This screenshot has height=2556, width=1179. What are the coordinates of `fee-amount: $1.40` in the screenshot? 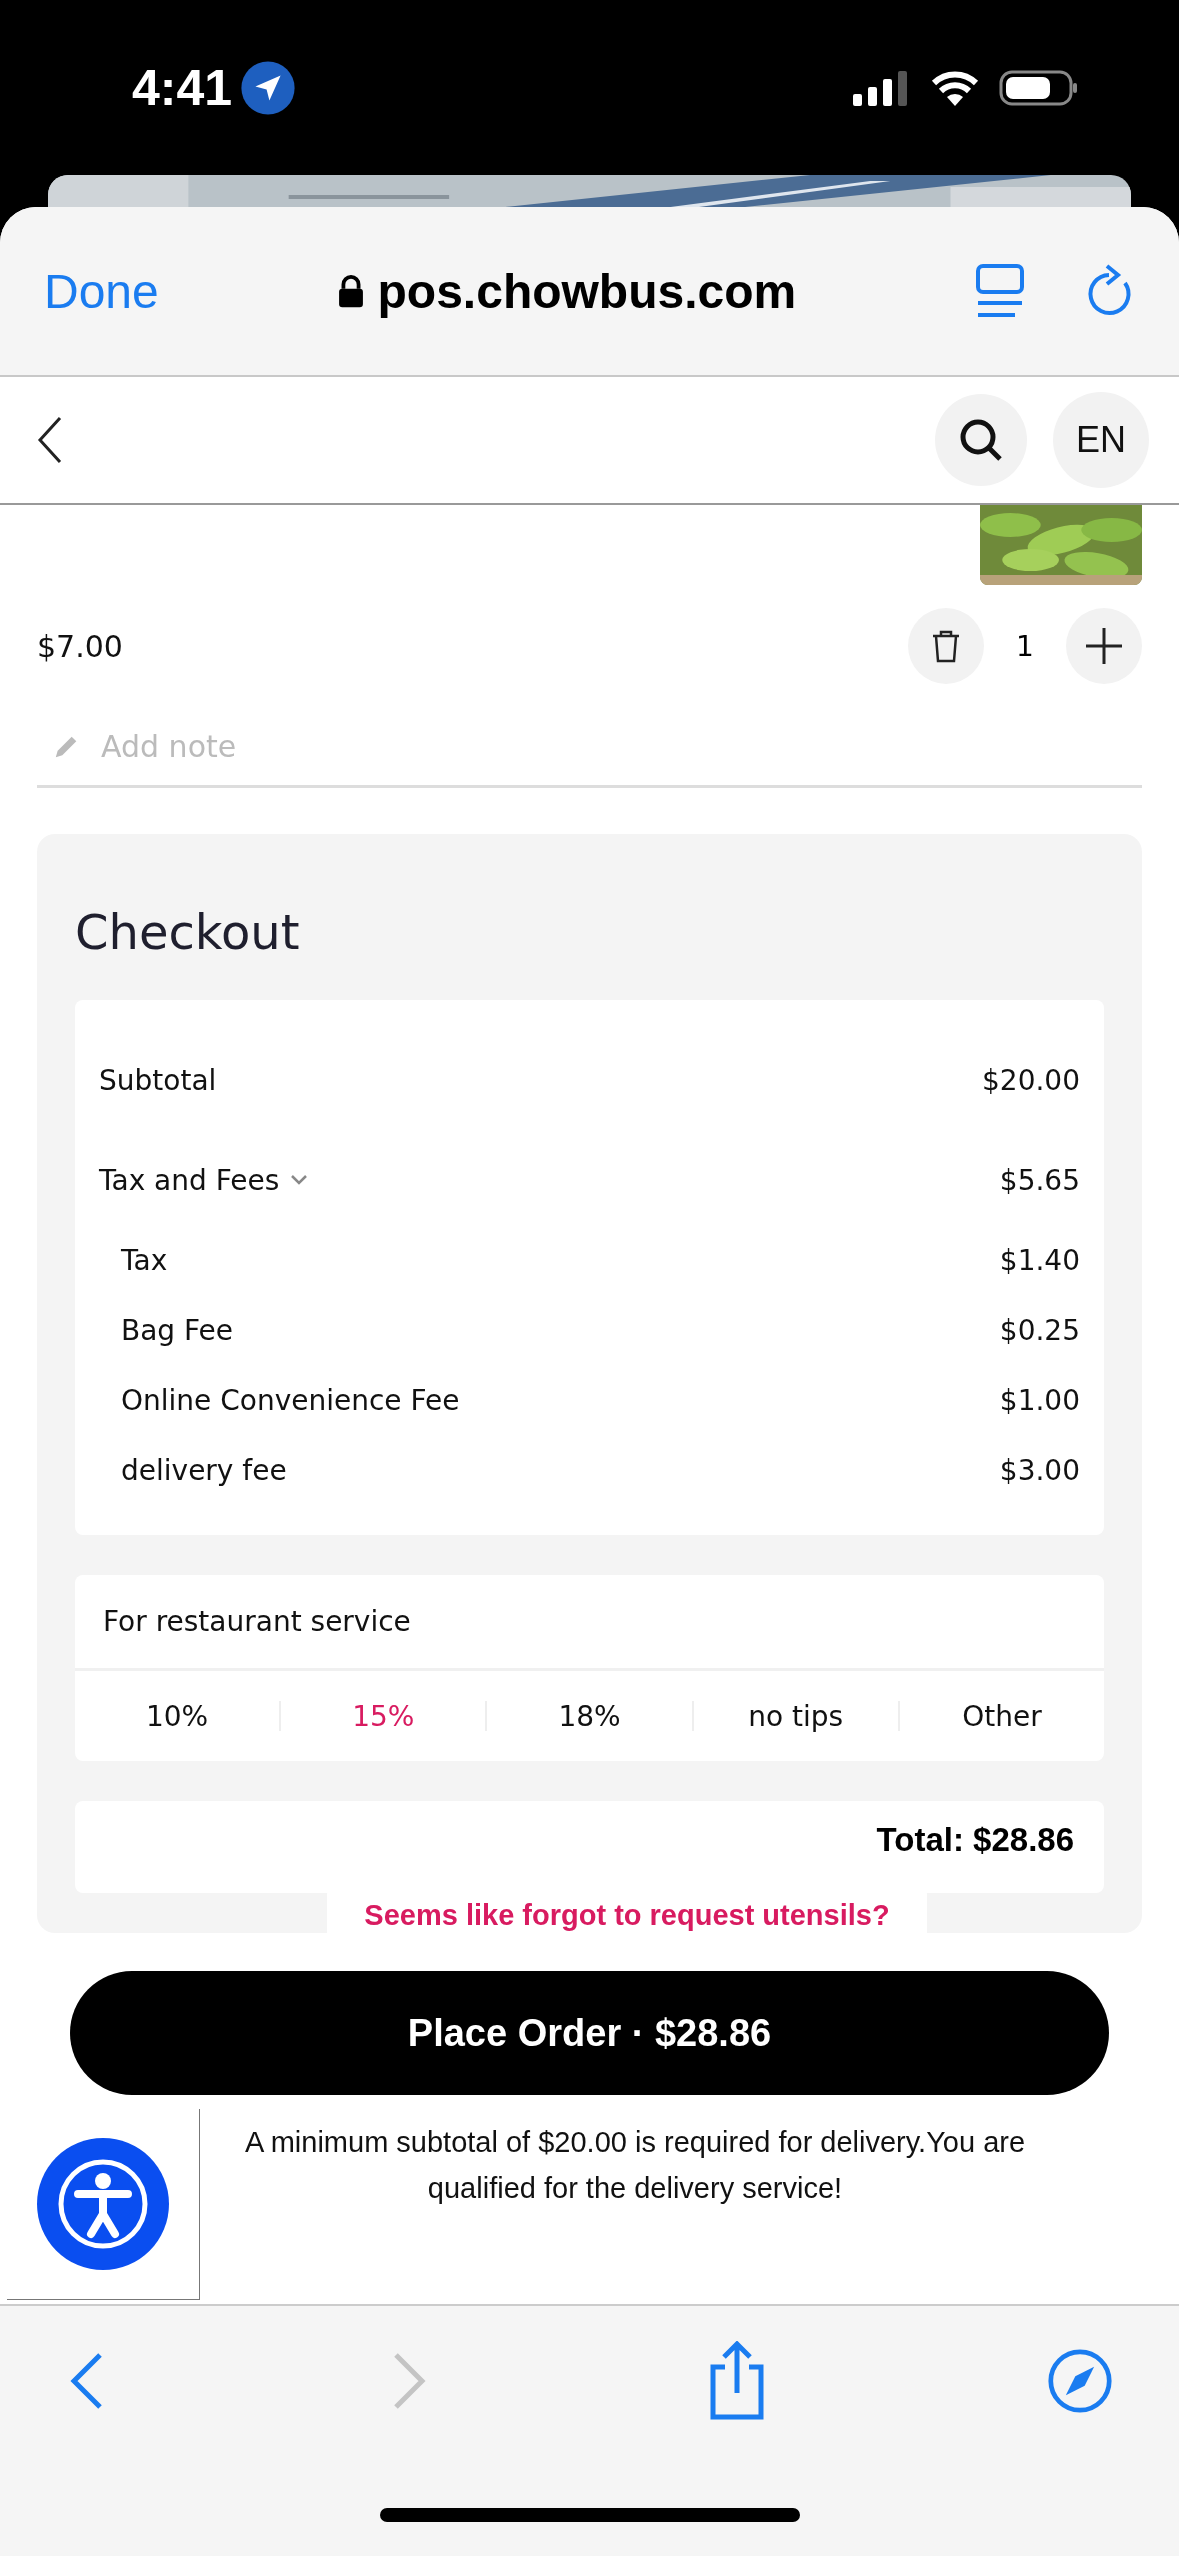 It's located at (1039, 1260).